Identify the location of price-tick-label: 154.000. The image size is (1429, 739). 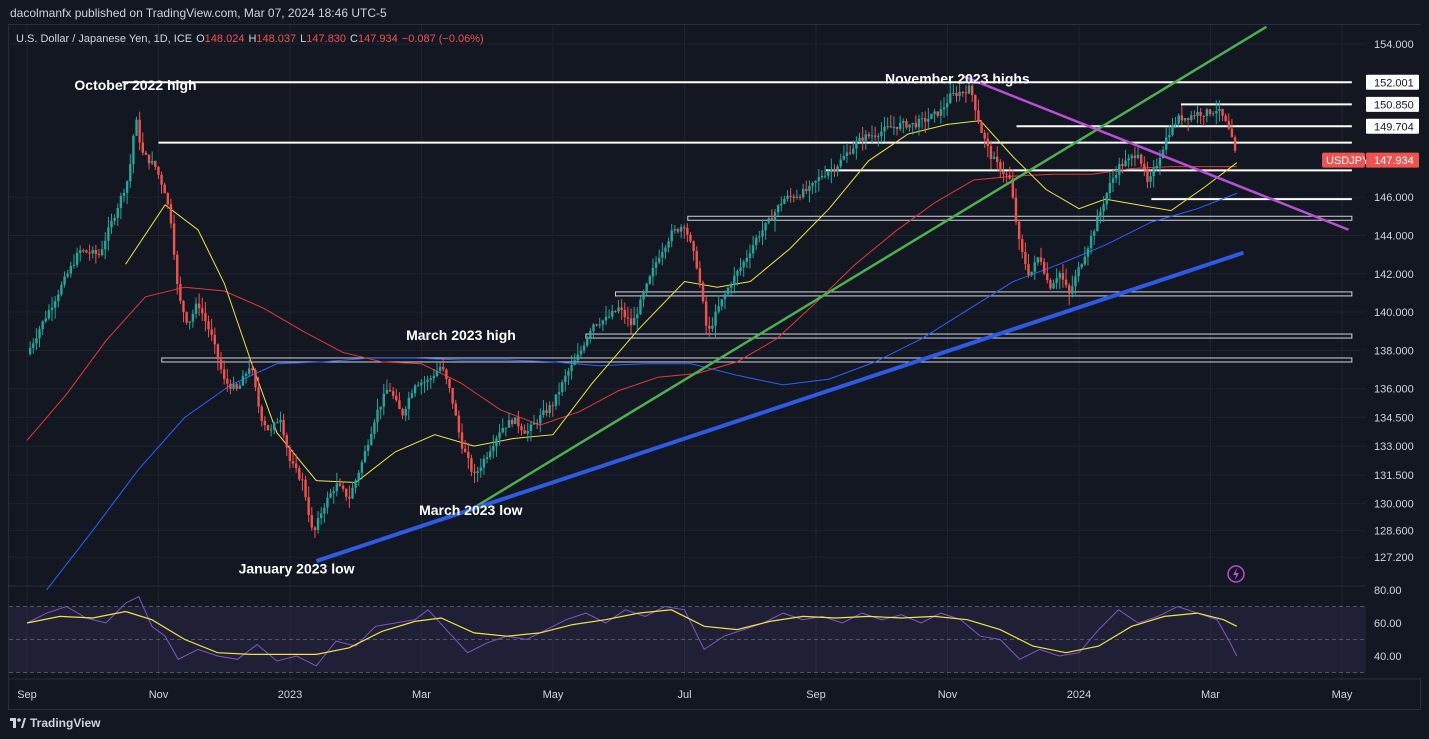
(1394, 45).